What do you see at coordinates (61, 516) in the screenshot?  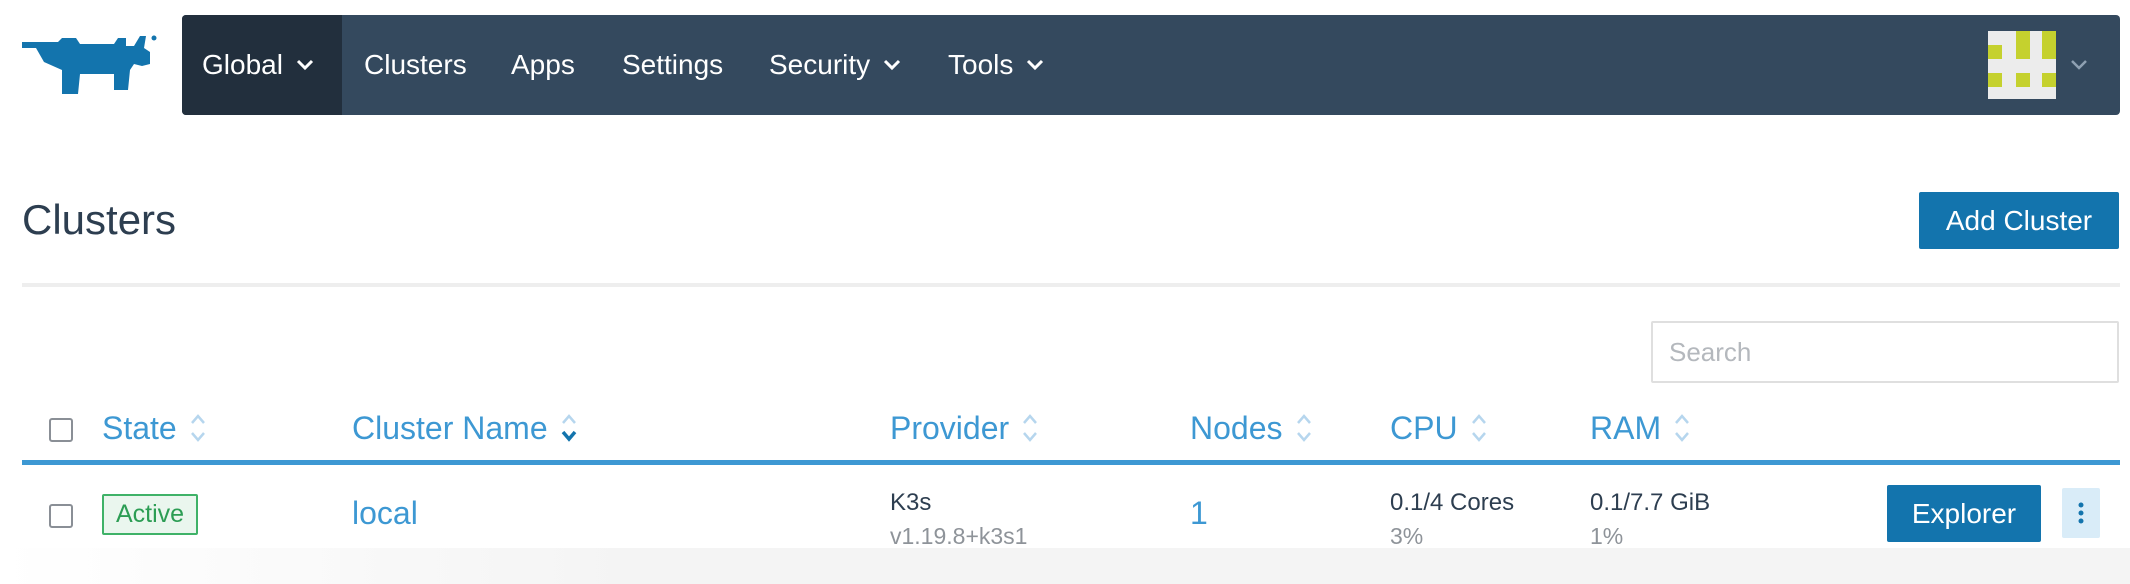 I see `row-checkbox` at bounding box center [61, 516].